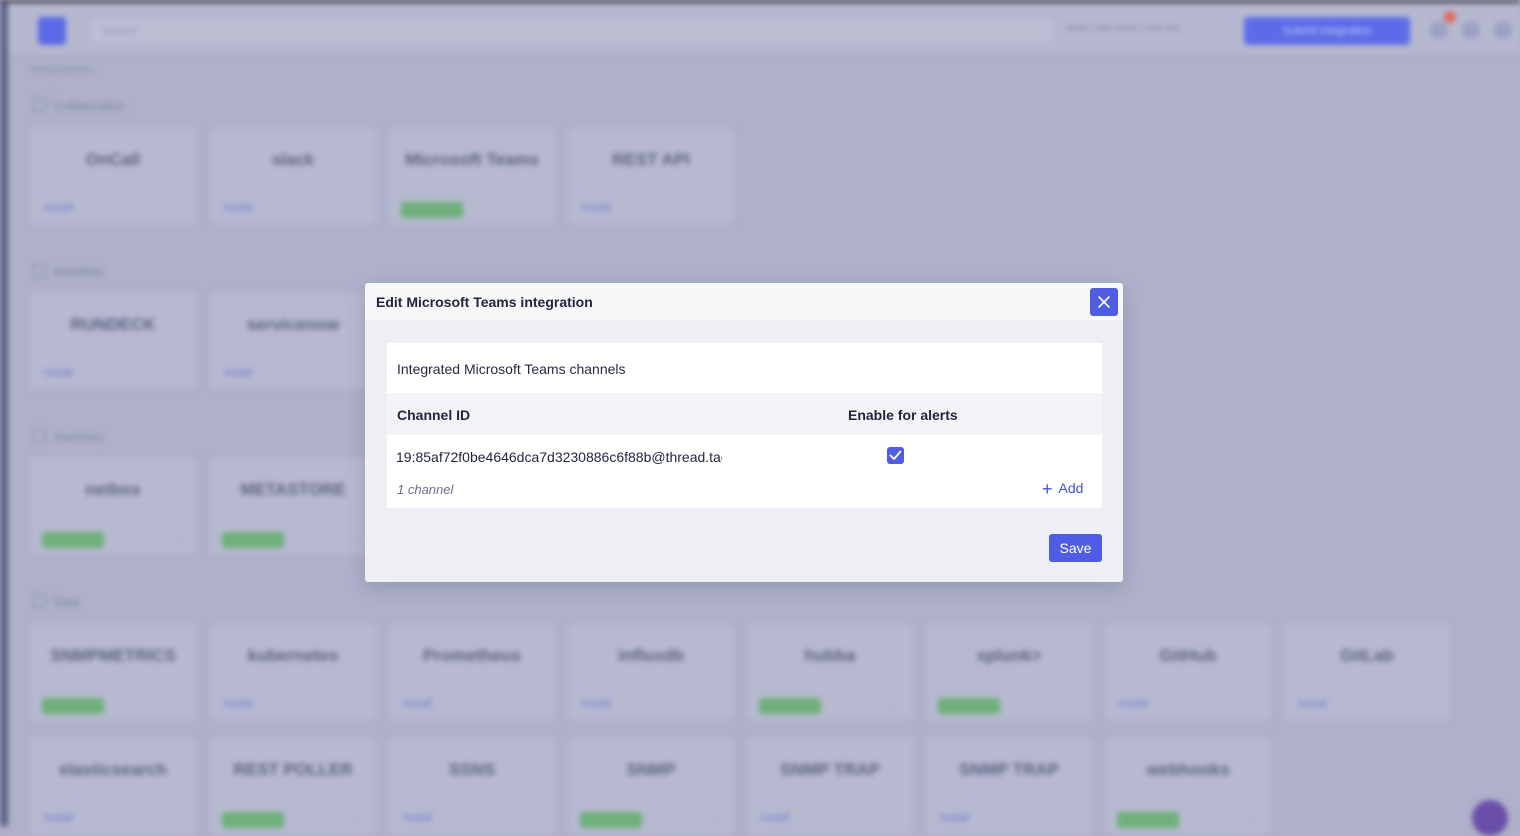 The image size is (1520, 836). Describe the element at coordinates (293, 176) in the screenshot. I see `integration-card: slack Install` at that location.